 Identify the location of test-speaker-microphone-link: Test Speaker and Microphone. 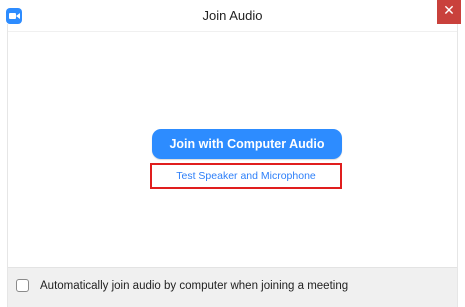
(246, 176).